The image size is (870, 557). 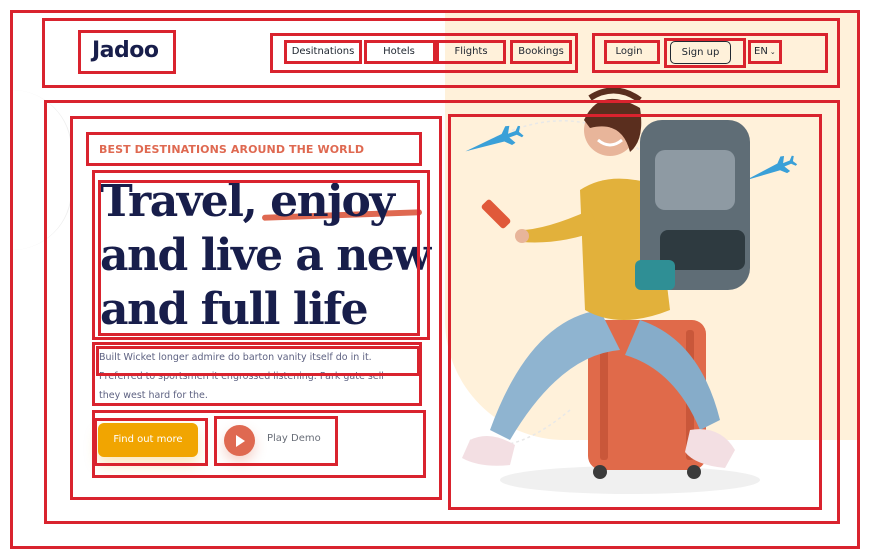 I want to click on login-link: Login, so click(x=629, y=52).